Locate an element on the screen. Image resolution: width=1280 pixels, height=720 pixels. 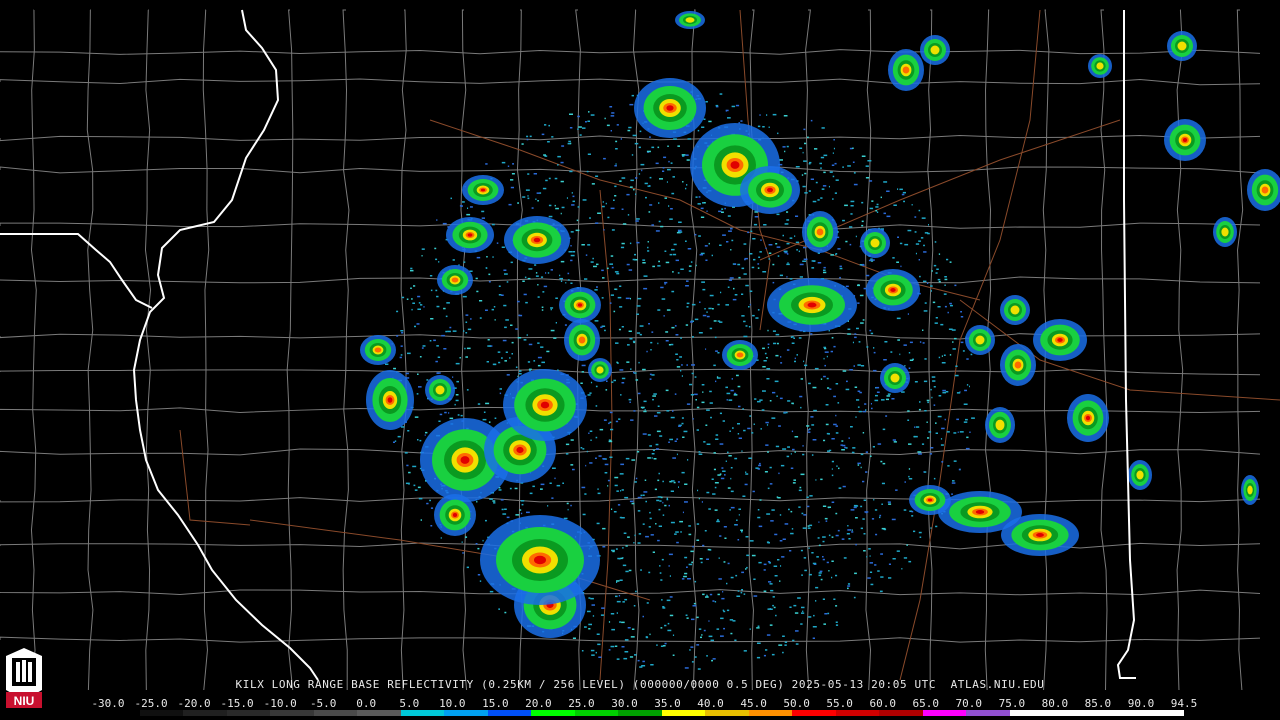
colorbar-tick-label: 30.0 is located at coordinates (624, 703).